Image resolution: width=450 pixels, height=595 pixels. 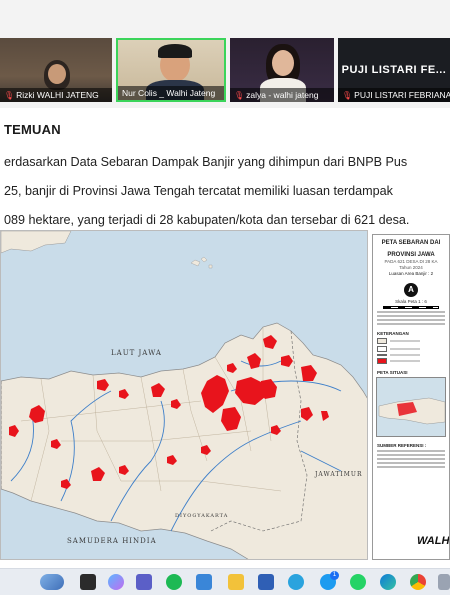 What do you see at coordinates (144, 582) in the screenshot?
I see `teams-icon` at bounding box center [144, 582].